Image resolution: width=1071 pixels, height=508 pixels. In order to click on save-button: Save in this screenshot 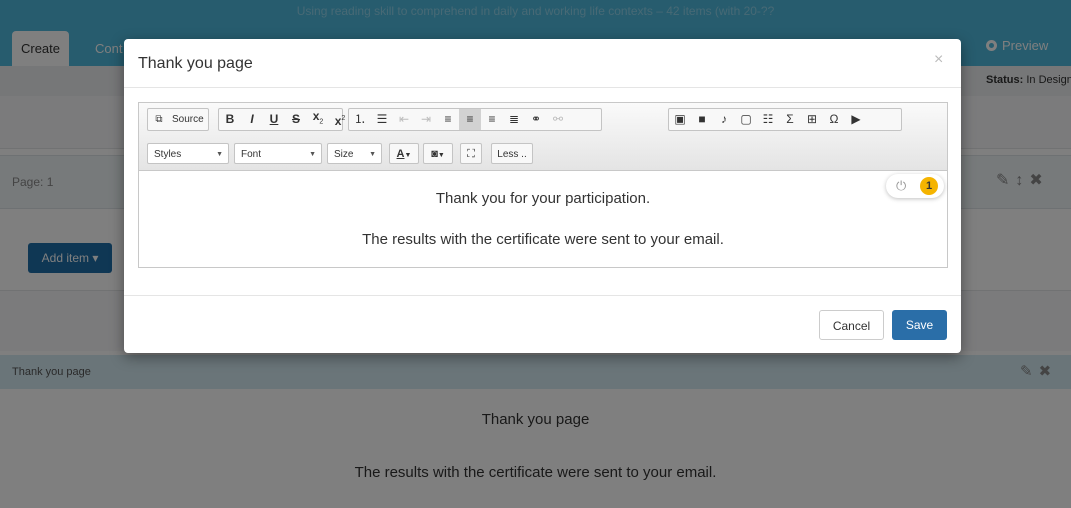, I will do `click(919, 325)`.